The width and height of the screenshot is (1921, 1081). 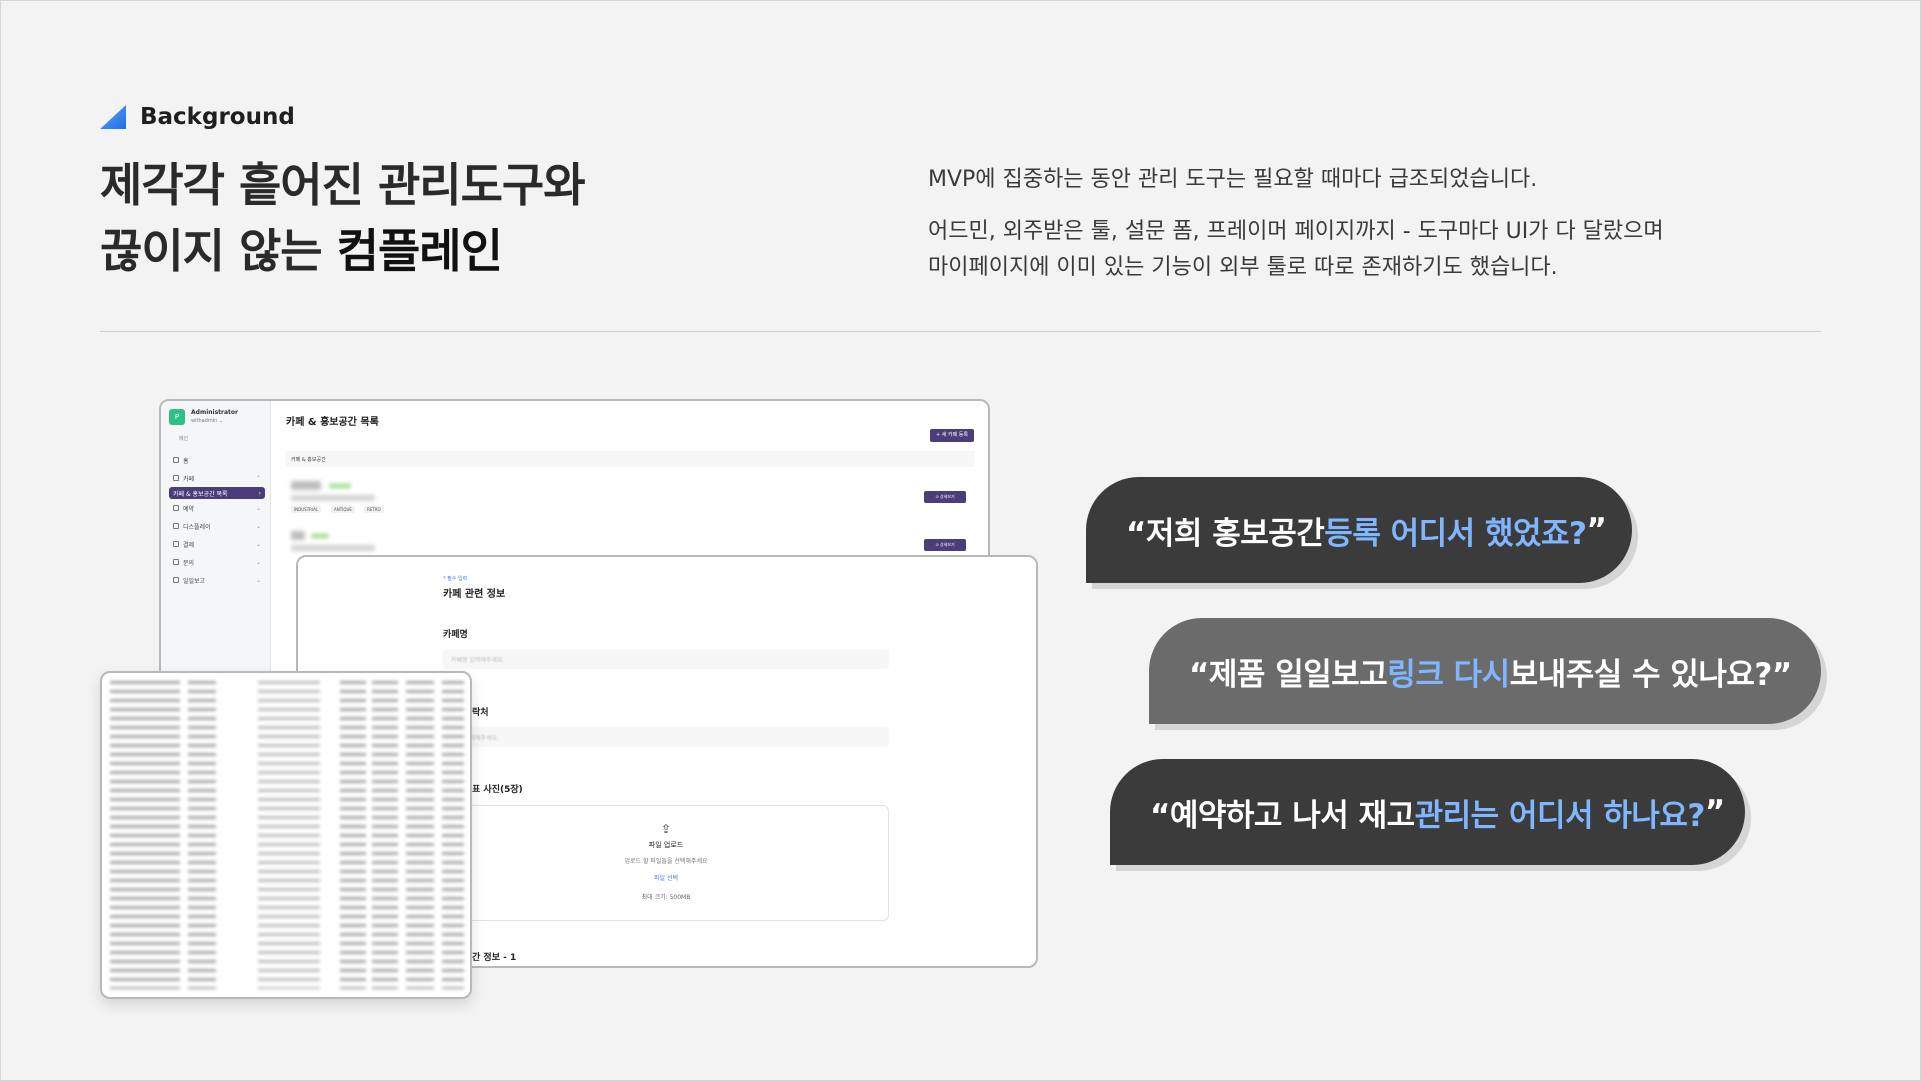 What do you see at coordinates (217, 117) in the screenshot?
I see `section-label: Background` at bounding box center [217, 117].